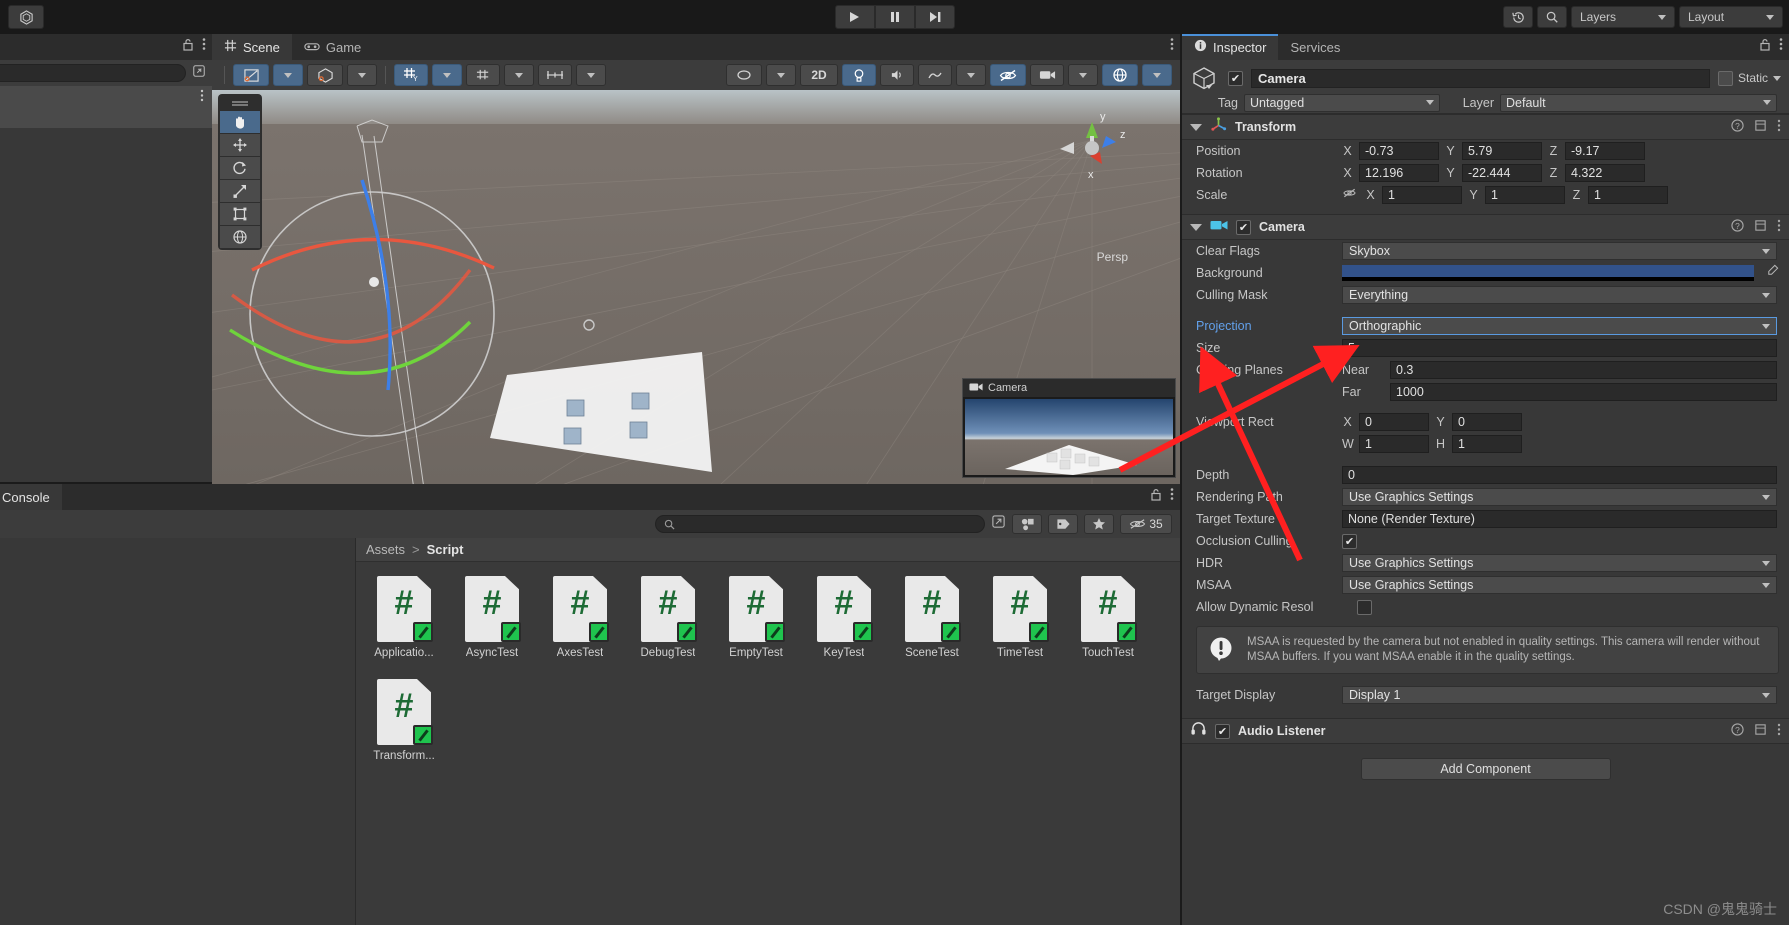  Describe the element at coordinates (1559, 295) in the screenshot. I see `culling-mask-dropdown: Everything` at that location.